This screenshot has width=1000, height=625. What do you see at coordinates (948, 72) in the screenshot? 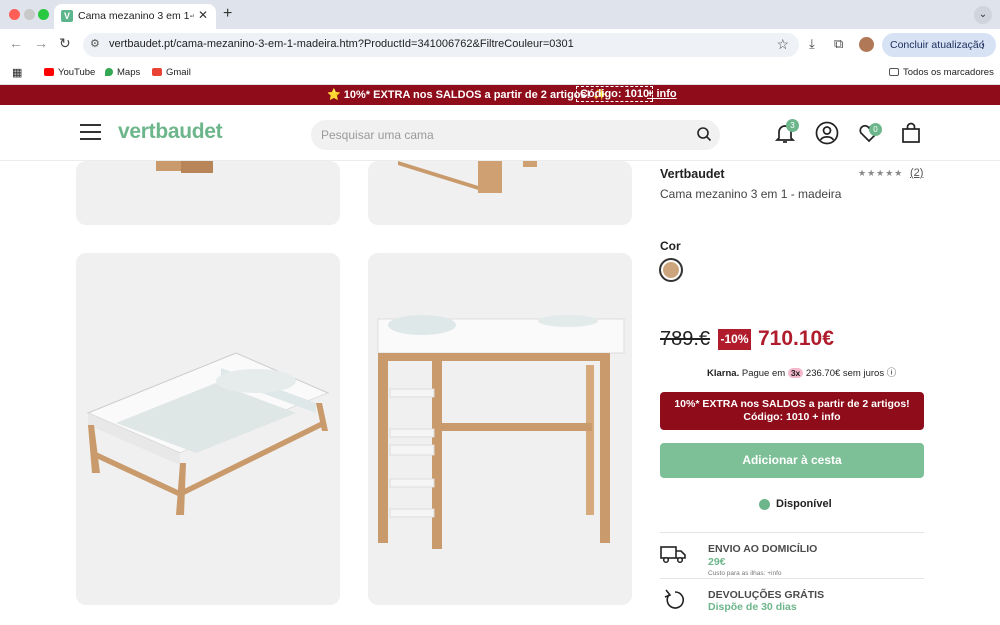
I see `all-bookmarks-label: Todos os marcadores` at bounding box center [948, 72].